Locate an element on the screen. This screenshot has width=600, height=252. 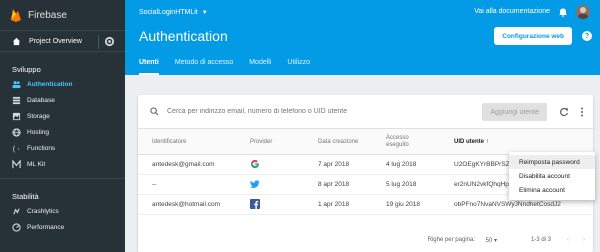
refresh-icon is located at coordinates (564, 112).